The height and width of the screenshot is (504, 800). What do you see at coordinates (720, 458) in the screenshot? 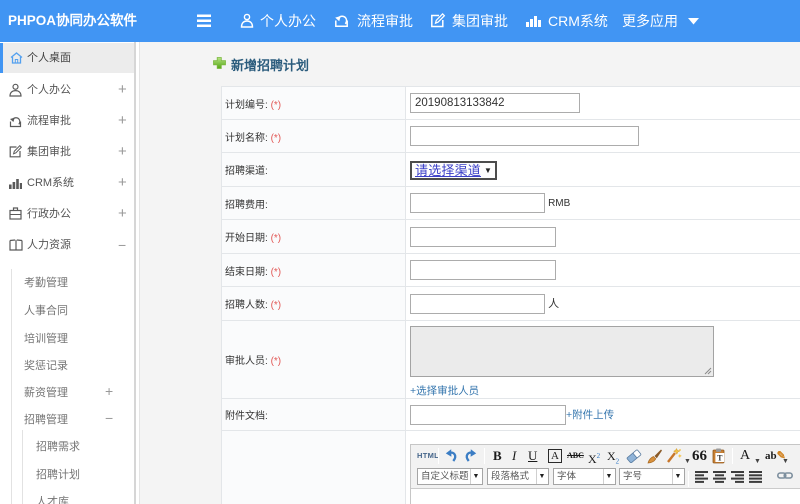
I see `svg-text: T` at bounding box center [720, 458].